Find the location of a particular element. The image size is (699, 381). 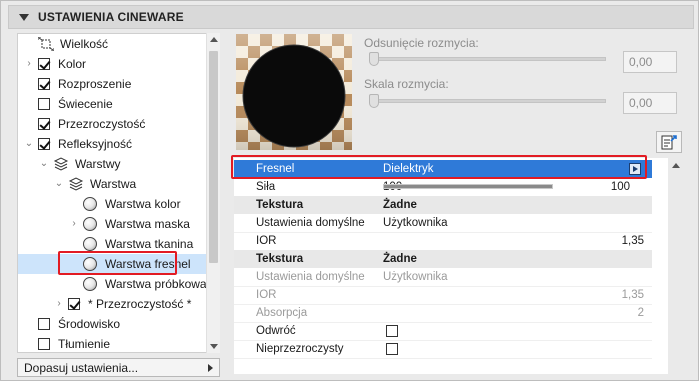

panel-header: USTAWIENIA CINEWARE is located at coordinates (351, 17).